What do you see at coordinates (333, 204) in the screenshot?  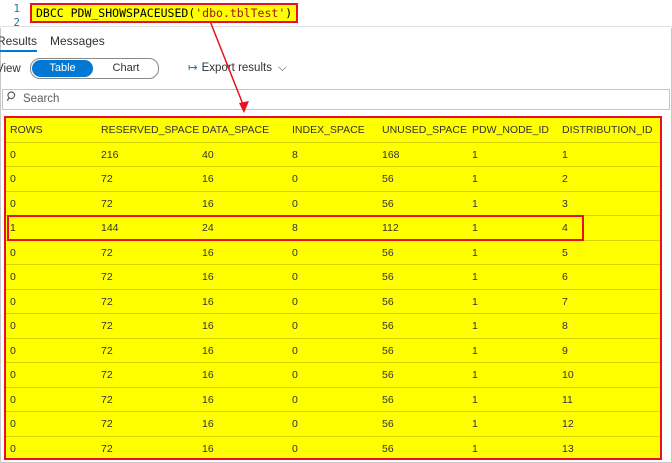 I see `table-row: 0 72 16 0 56 1 3` at bounding box center [333, 204].